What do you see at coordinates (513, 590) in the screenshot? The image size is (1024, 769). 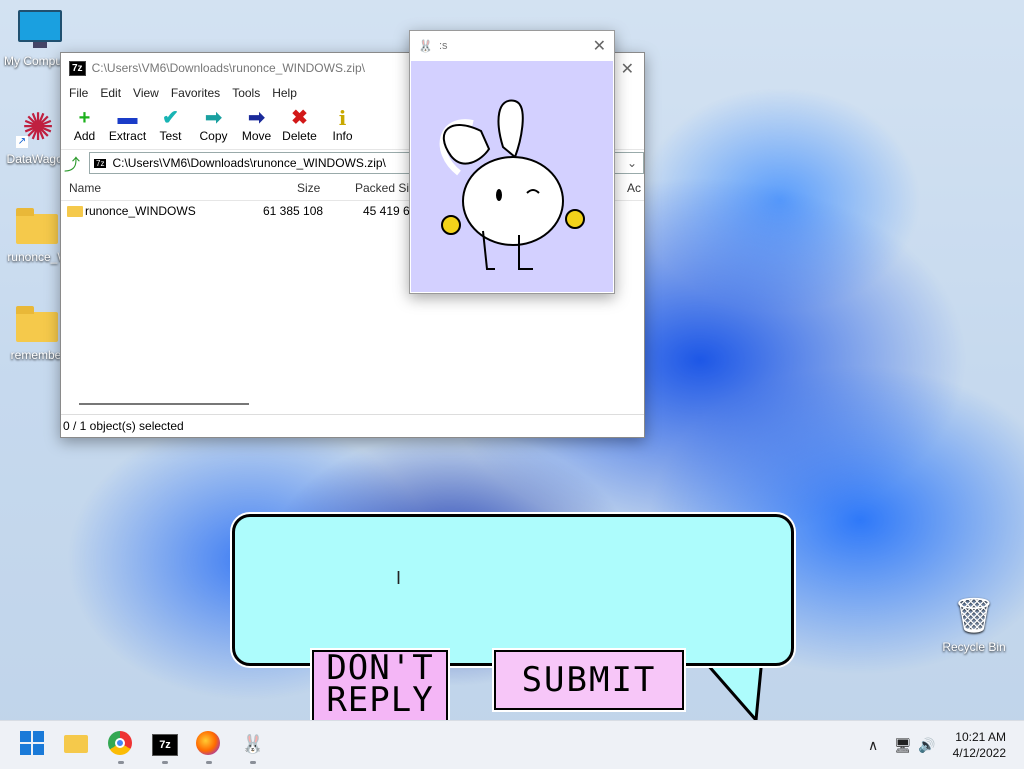 I see `reply-input-bubble` at bounding box center [513, 590].